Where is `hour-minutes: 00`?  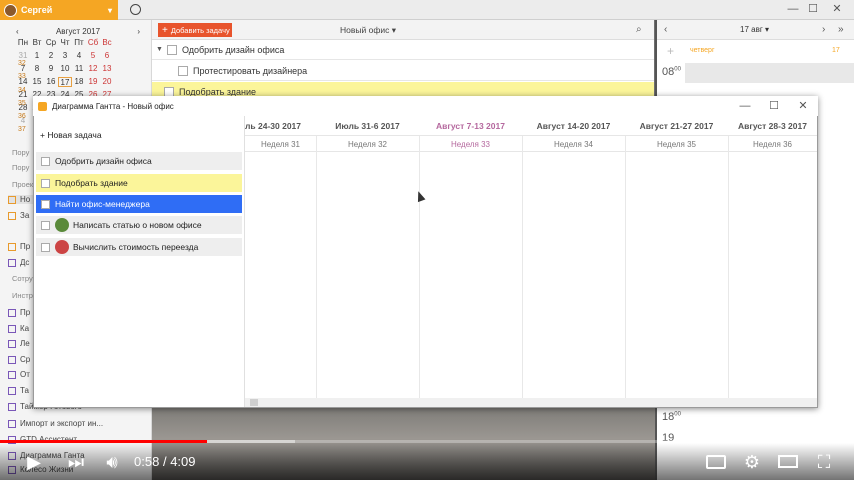
hour-minutes: 00 is located at coordinates (677, 414).